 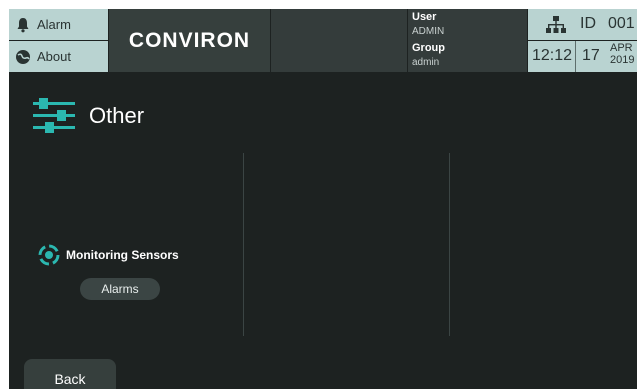 I want to click on about-button: About, so click(x=58, y=56).